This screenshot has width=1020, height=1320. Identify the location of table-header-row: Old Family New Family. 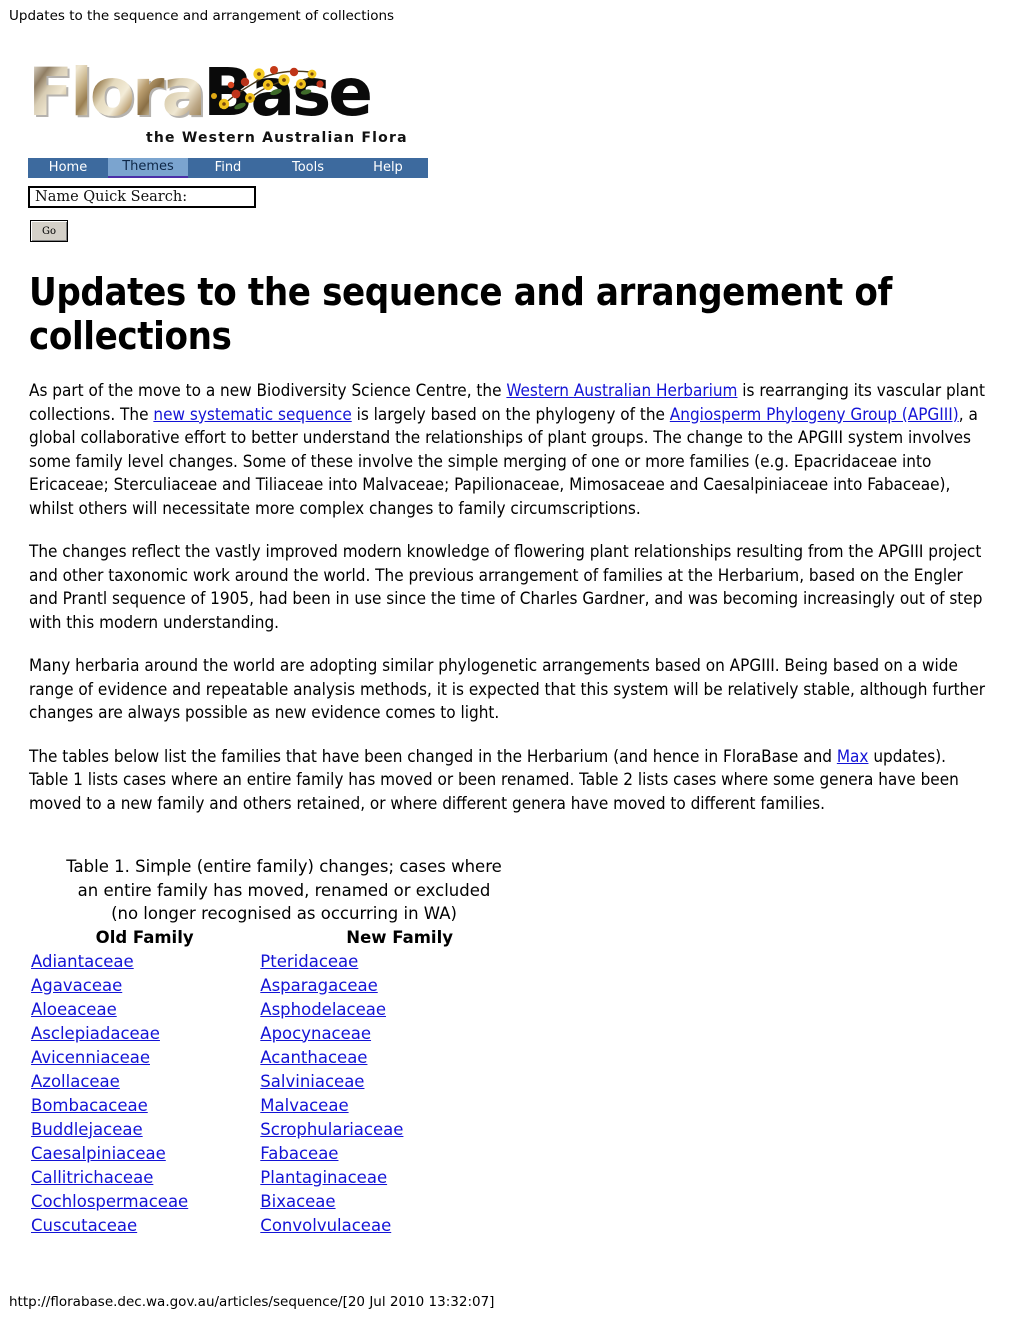
(284, 939).